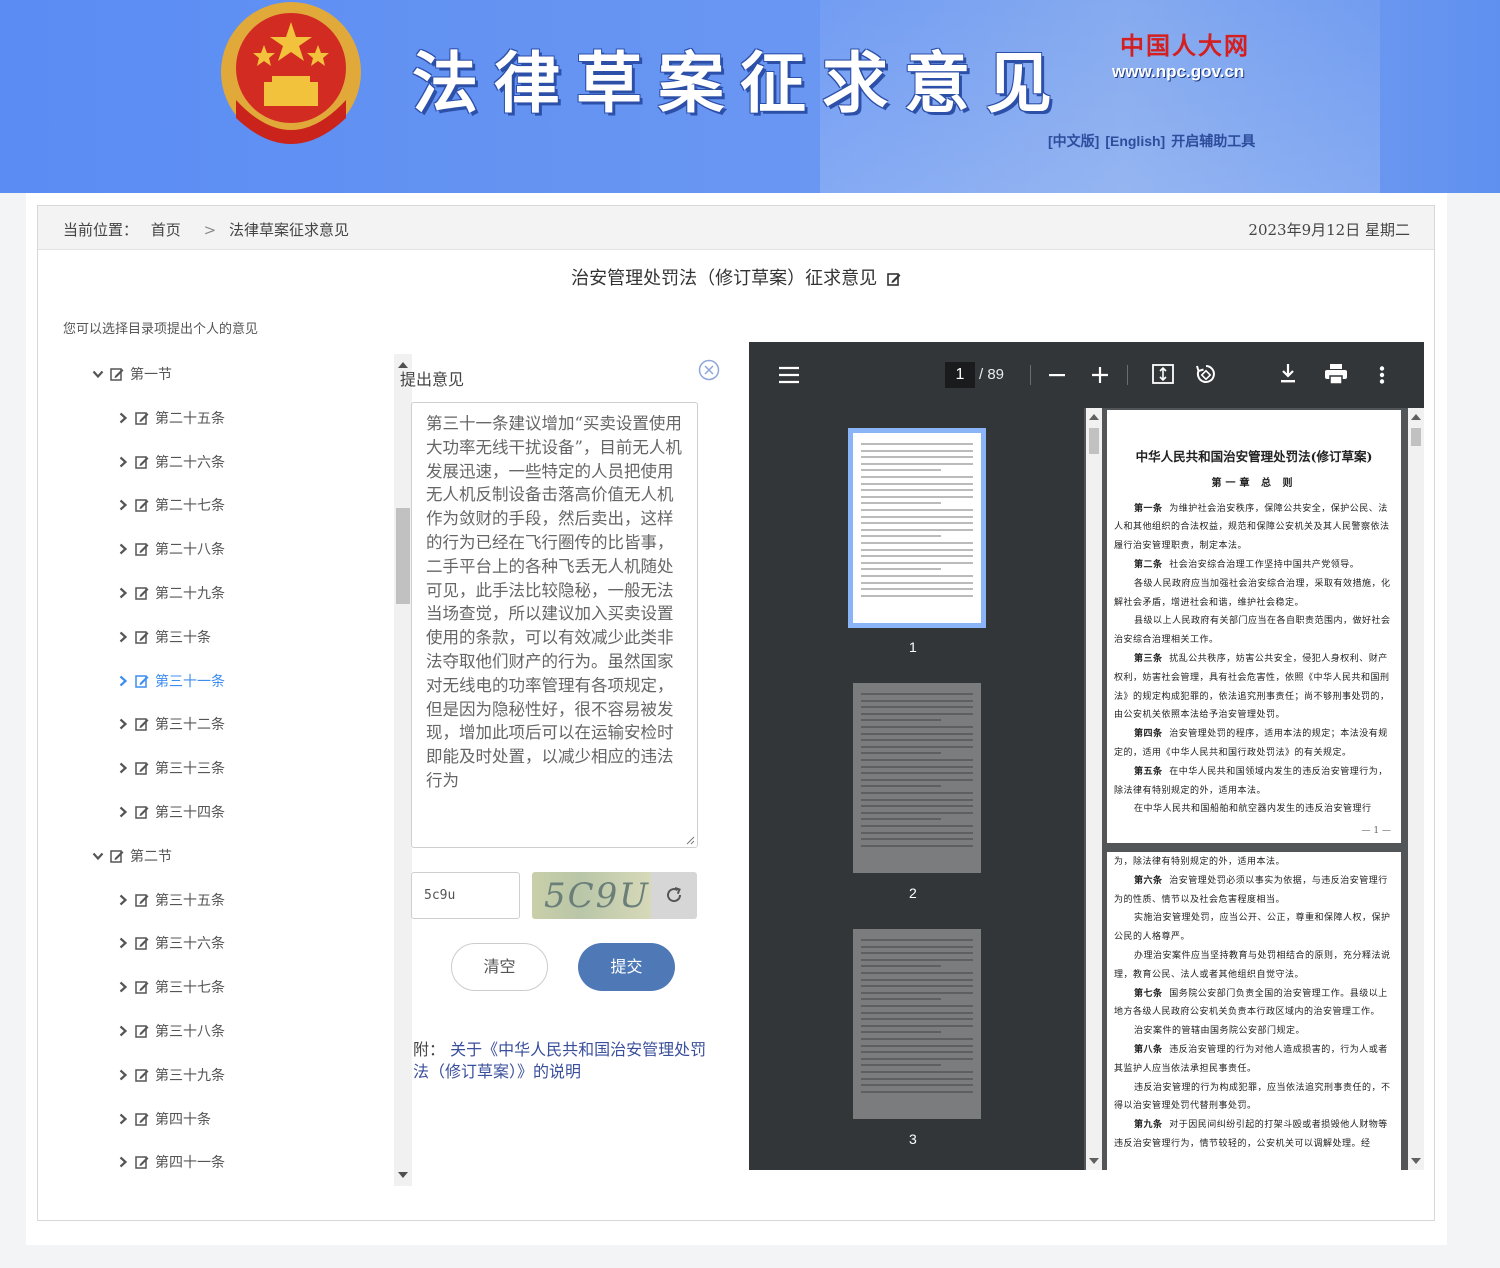 The width and height of the screenshot is (1500, 1268). I want to click on tree-item: 第三十九条, so click(171, 1075).